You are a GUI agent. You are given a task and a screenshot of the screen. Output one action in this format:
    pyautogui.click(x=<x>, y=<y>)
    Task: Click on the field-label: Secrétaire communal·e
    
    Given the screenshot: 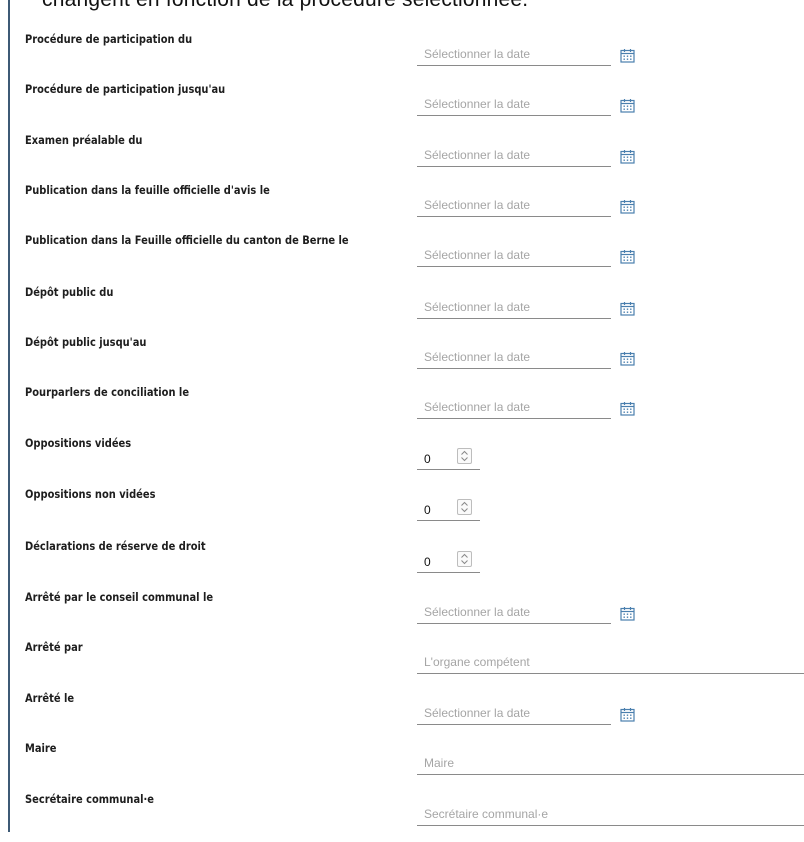 What is the action you would take?
    pyautogui.click(x=89, y=799)
    